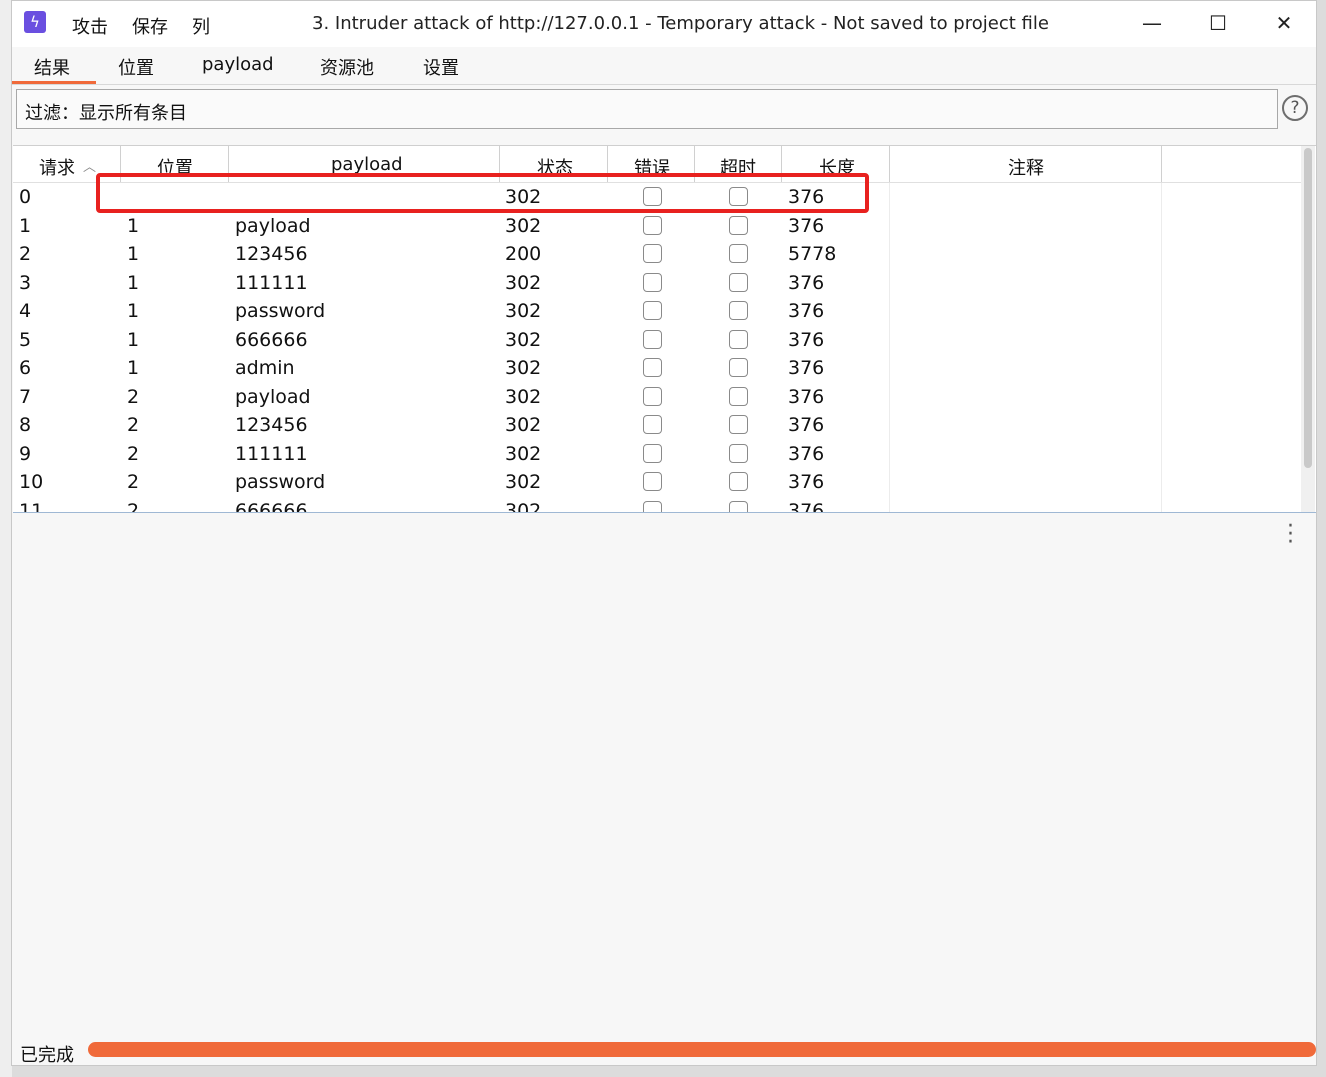 This screenshot has width=1326, height=1077. What do you see at coordinates (367, 164) in the screenshot?
I see `header-payload: payload` at bounding box center [367, 164].